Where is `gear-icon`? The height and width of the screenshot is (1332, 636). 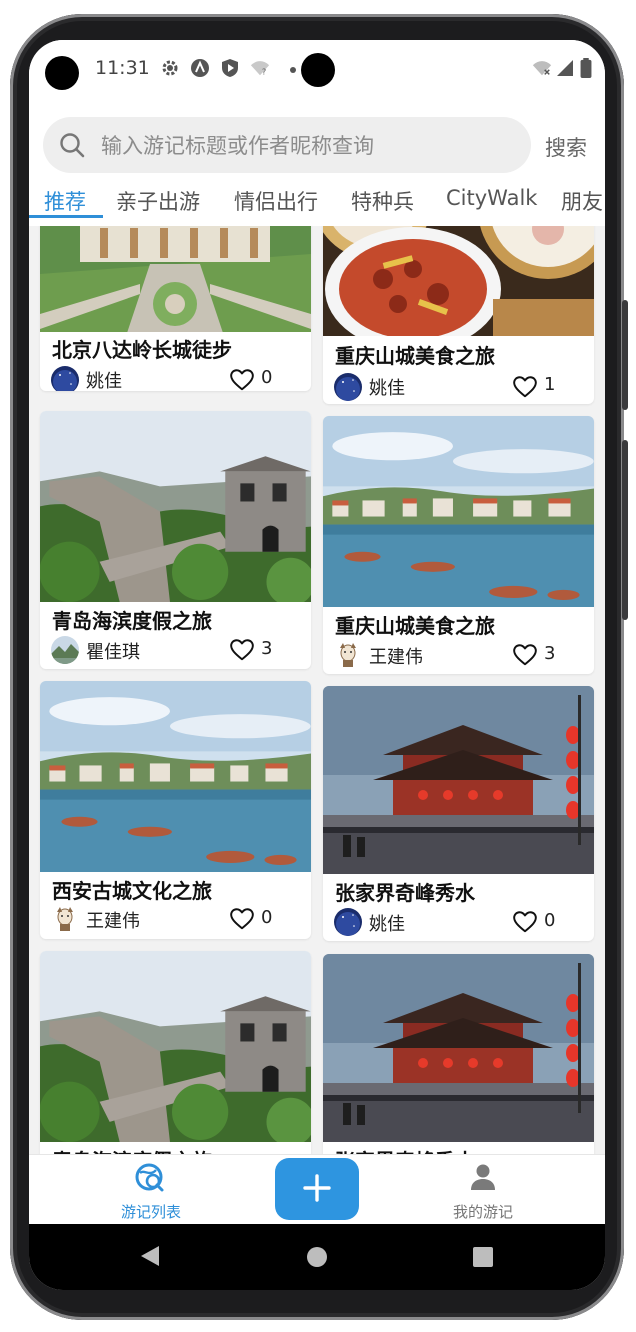 gear-icon is located at coordinates (170, 68).